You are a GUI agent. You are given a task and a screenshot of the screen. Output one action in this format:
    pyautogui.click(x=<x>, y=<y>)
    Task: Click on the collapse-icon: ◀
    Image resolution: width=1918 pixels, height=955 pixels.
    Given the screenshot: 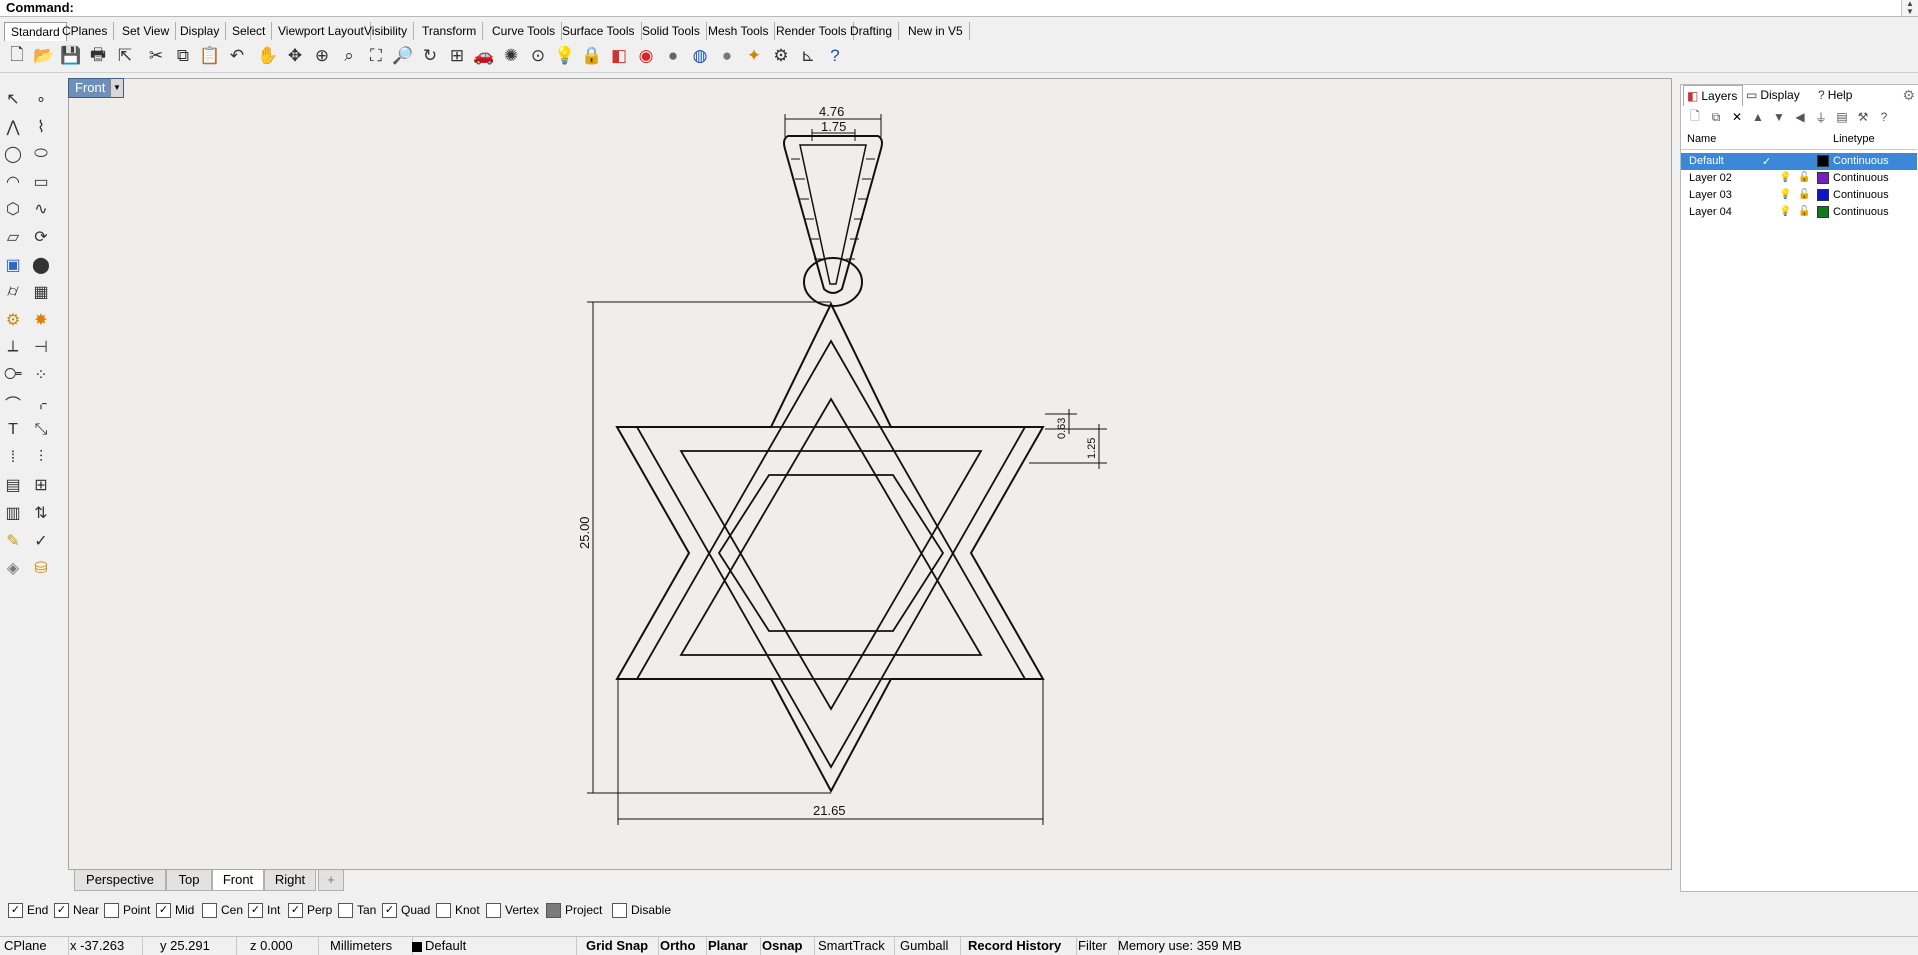 What is the action you would take?
    pyautogui.click(x=1800, y=117)
    